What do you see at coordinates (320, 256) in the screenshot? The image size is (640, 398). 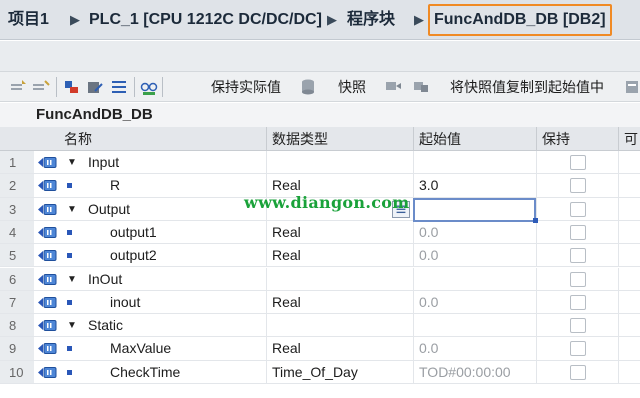 I see `table-row: 5 output2 Real 0.0` at bounding box center [320, 256].